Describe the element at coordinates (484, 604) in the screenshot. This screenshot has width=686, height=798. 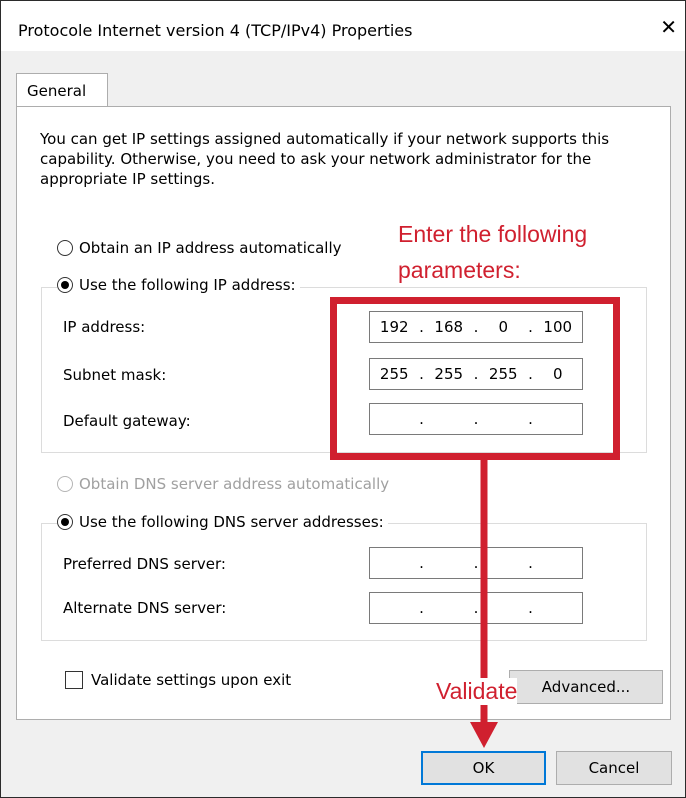
I see `annotation-arrow` at that location.